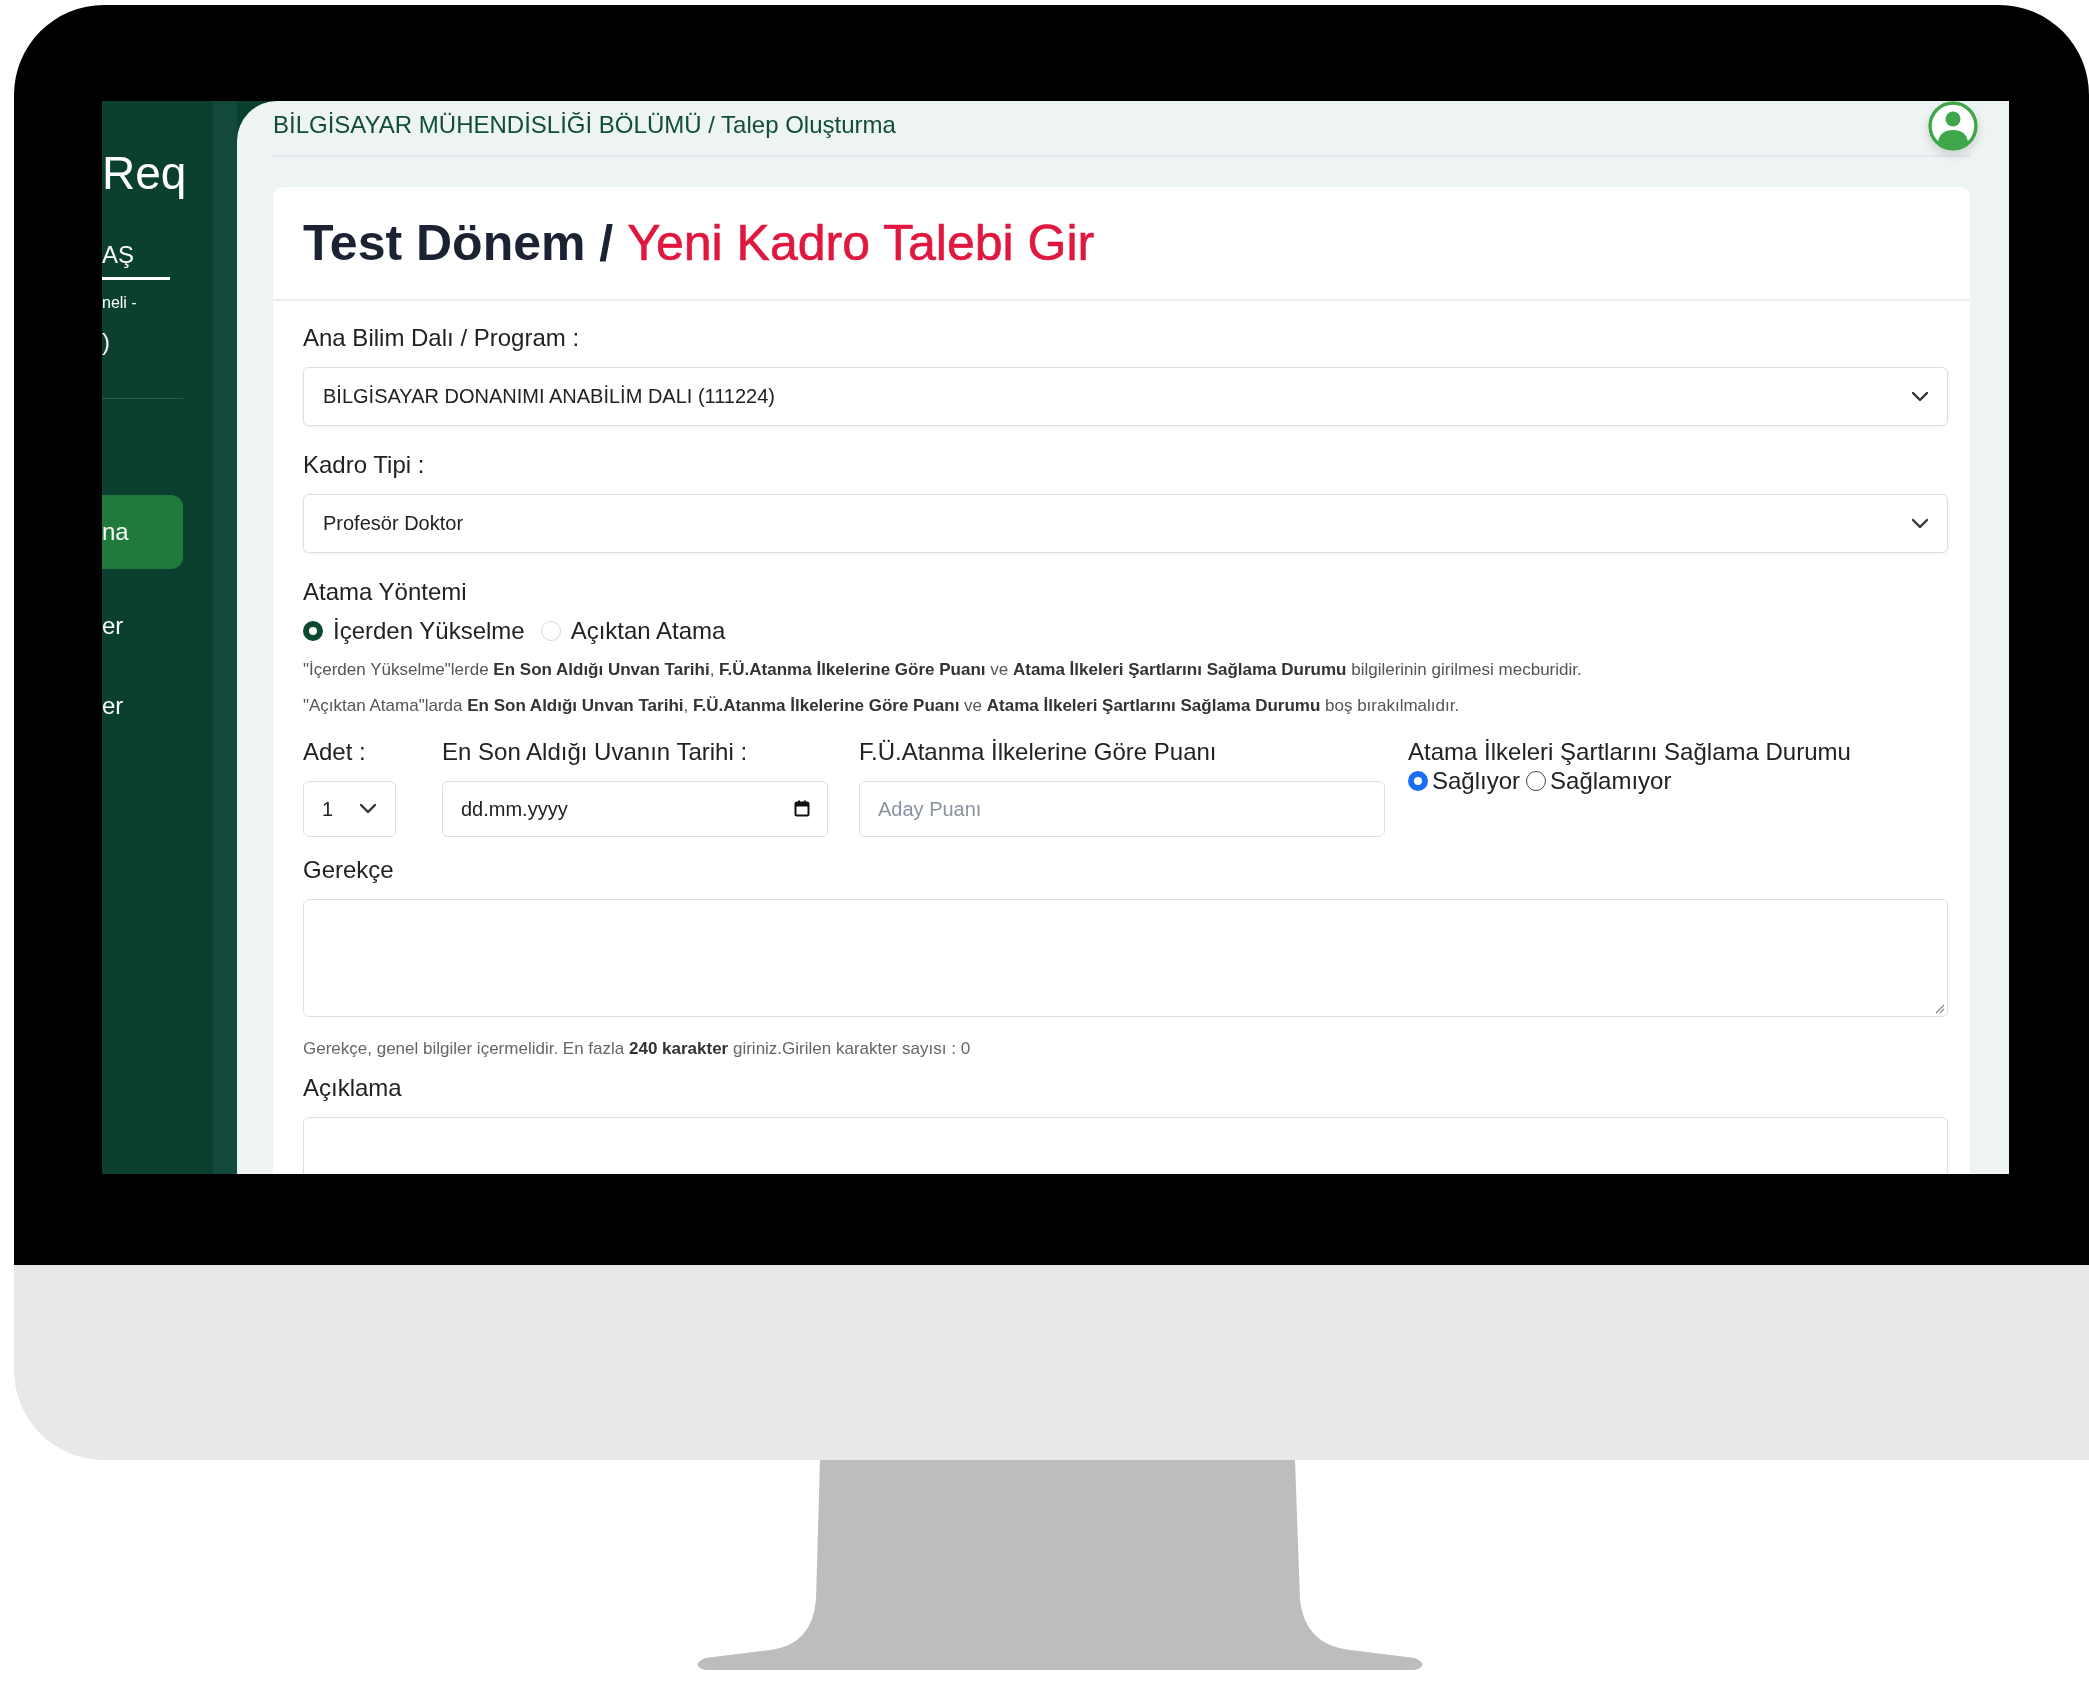  I want to click on calendar-icon, so click(802, 808).